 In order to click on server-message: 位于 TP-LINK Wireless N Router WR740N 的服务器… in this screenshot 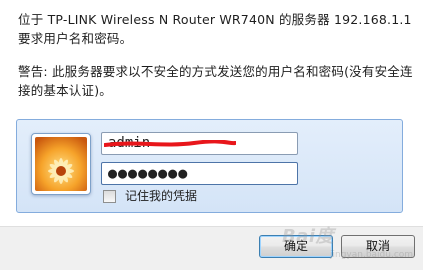, I will do `click(215, 29)`.